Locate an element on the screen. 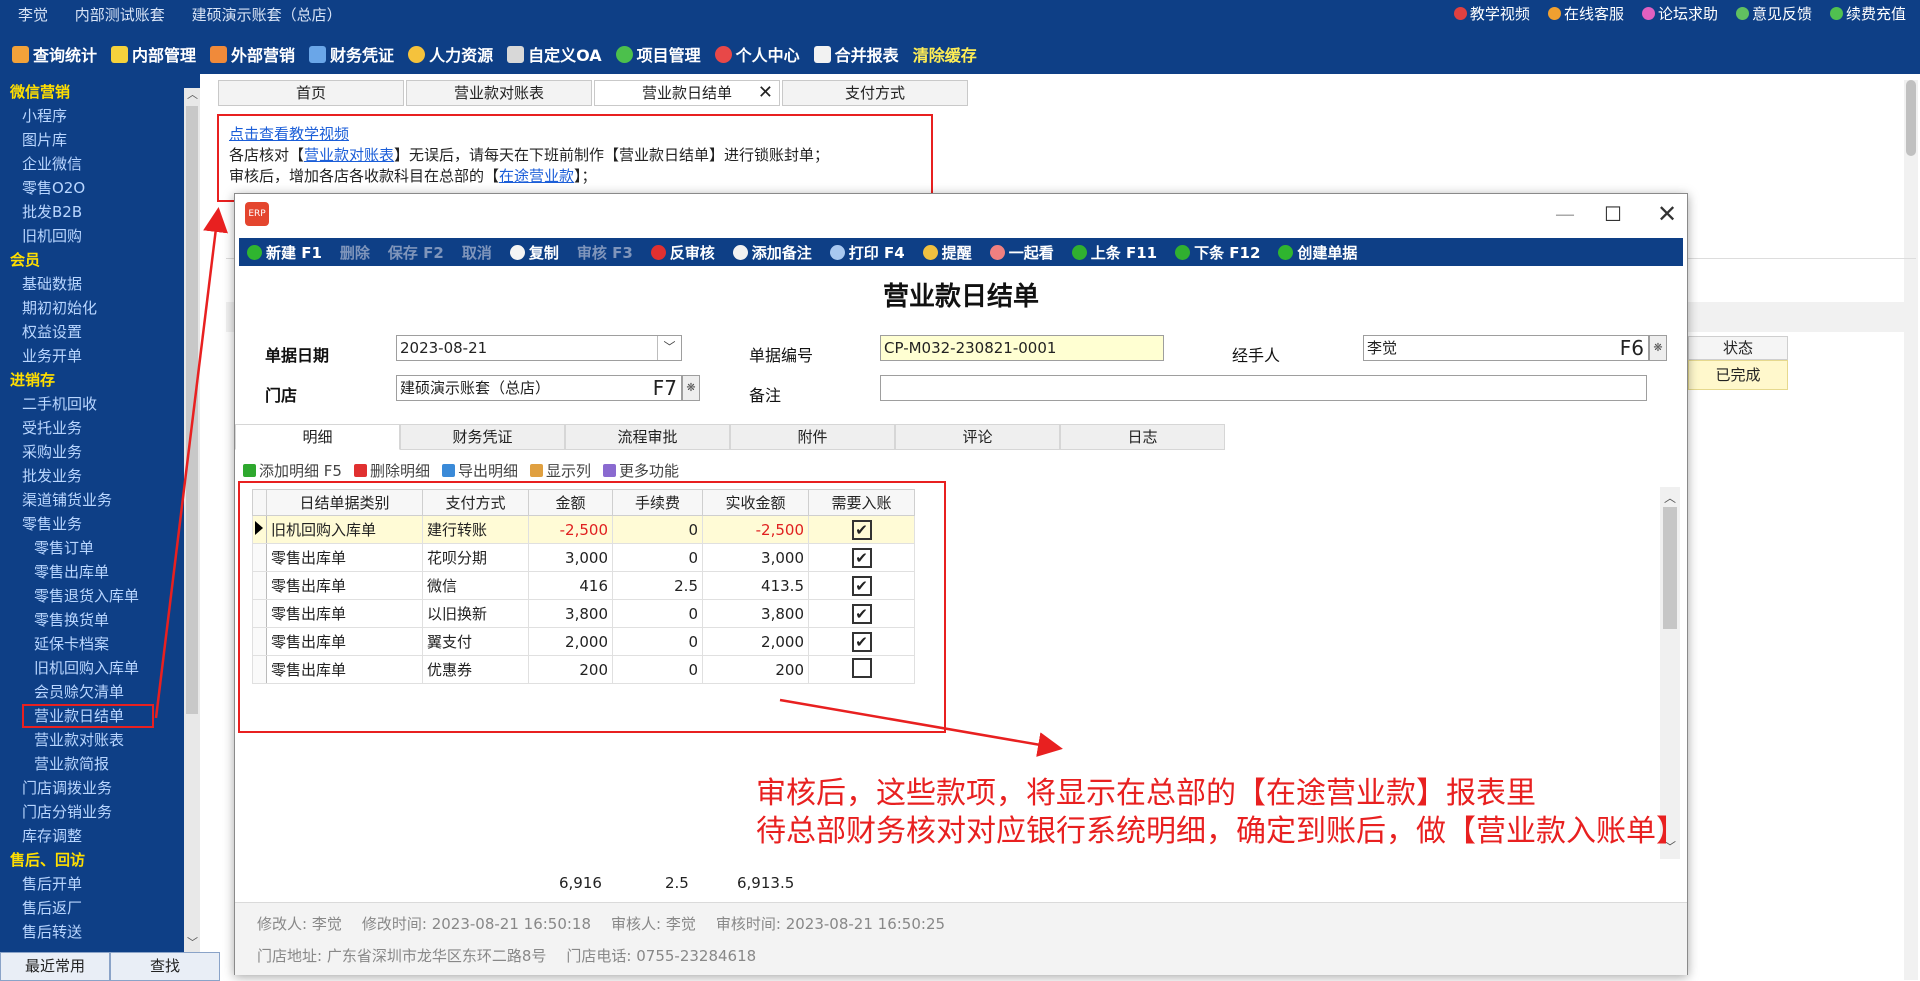 This screenshot has height=981, width=1920. grid-cell-need-entry is located at coordinates (861, 669).